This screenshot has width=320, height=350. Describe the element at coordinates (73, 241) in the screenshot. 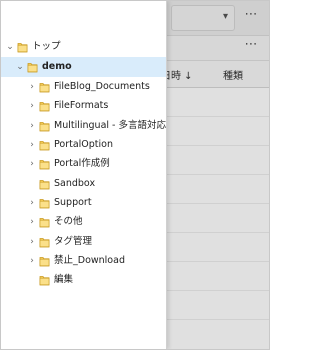

I see `tree-item-label: タグ管理` at that location.